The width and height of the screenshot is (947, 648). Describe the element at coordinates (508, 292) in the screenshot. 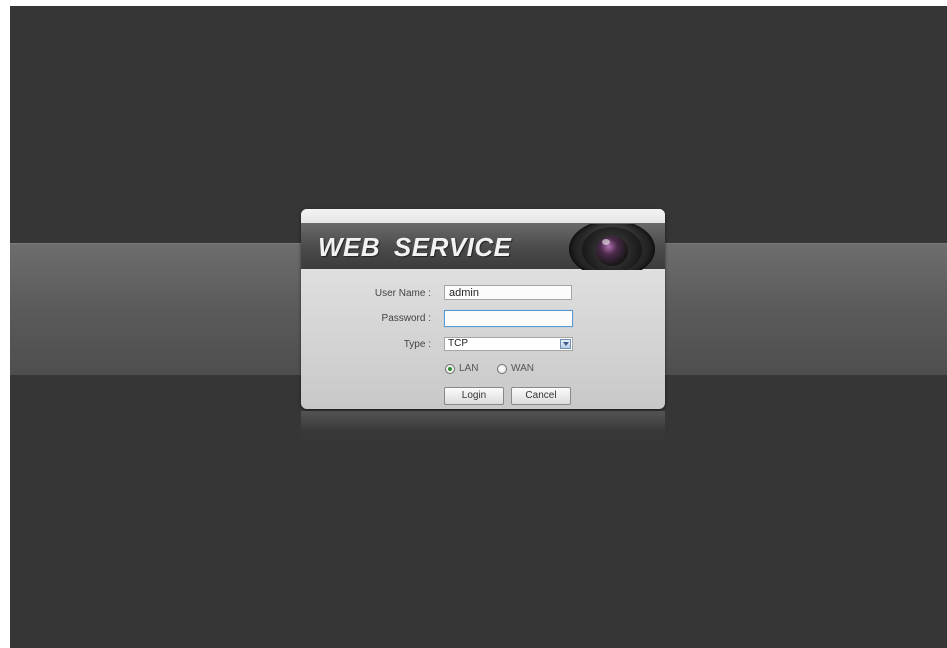

I see `username-input: admin` at that location.